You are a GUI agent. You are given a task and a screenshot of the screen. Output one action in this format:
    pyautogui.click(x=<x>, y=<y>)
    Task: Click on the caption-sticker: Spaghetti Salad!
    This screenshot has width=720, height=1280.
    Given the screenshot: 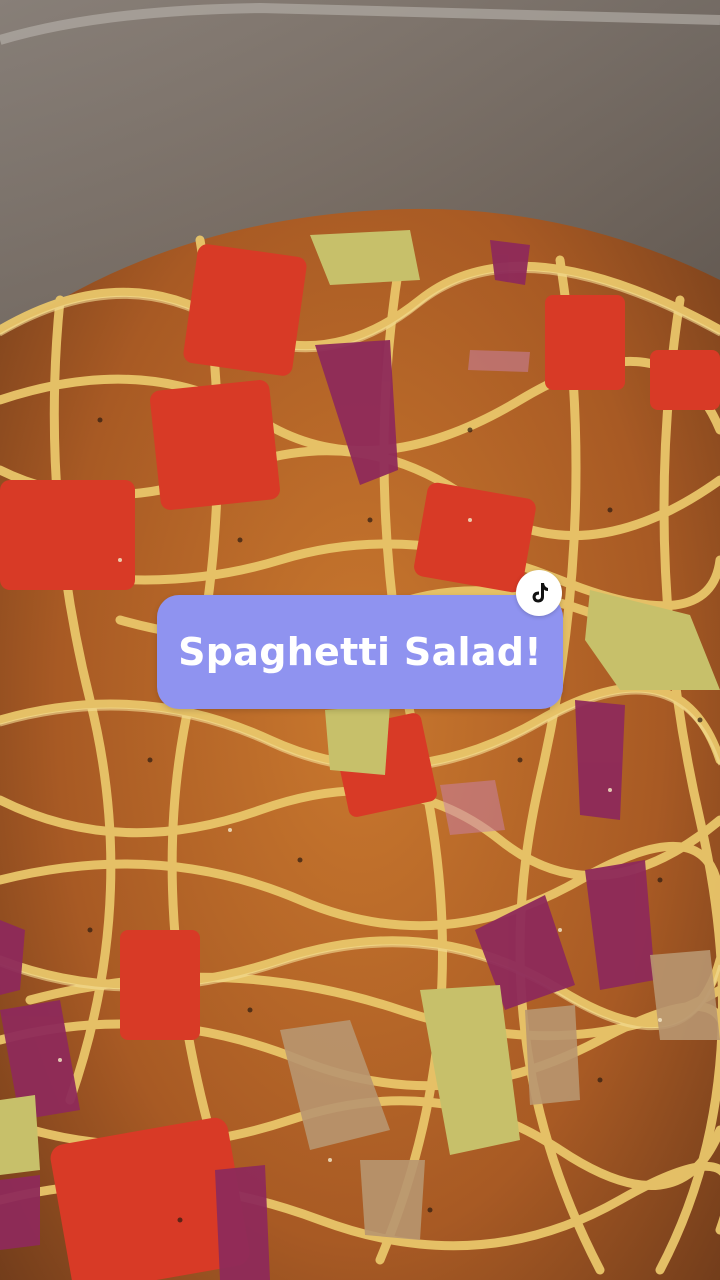 What is the action you would take?
    pyautogui.click(x=360, y=652)
    